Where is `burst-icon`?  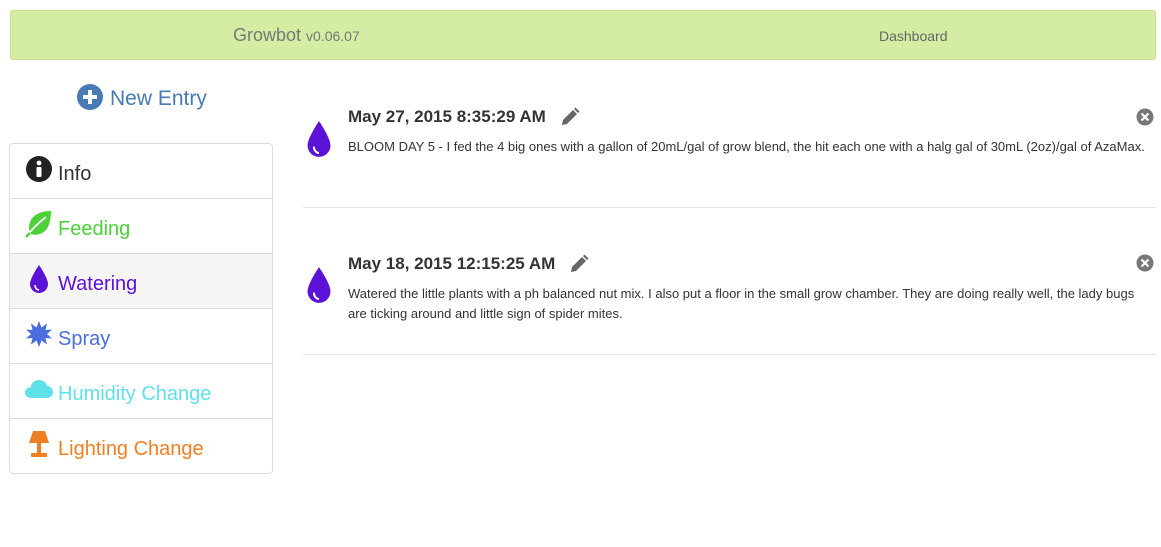 burst-icon is located at coordinates (39, 334).